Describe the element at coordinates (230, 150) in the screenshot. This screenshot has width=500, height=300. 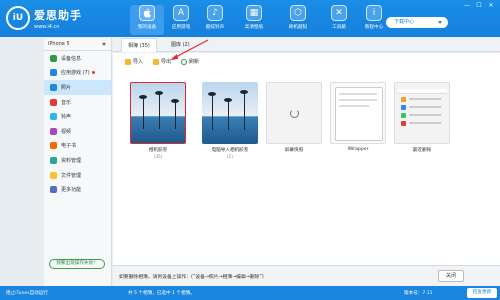
I see `album-name: 电脑导入相机胶卷` at that location.